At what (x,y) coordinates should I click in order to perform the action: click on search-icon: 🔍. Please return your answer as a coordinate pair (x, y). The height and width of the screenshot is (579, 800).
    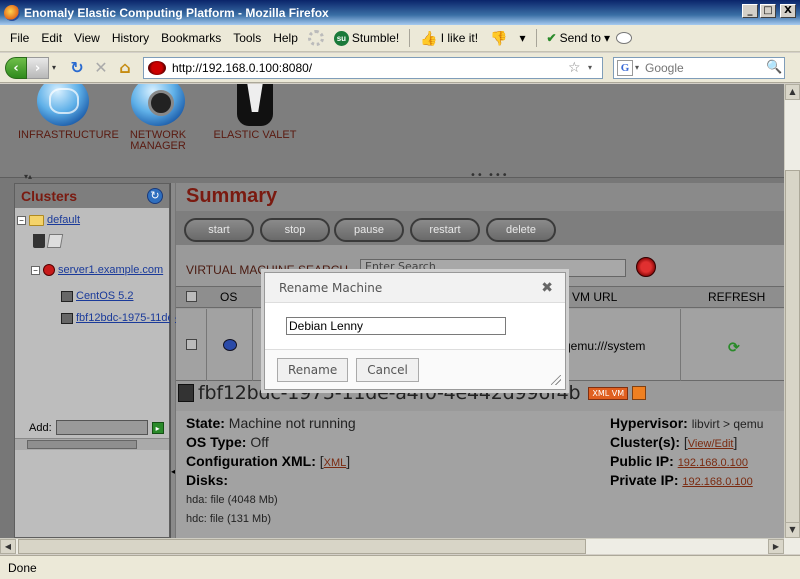
    Looking at the image, I should click on (775, 67).